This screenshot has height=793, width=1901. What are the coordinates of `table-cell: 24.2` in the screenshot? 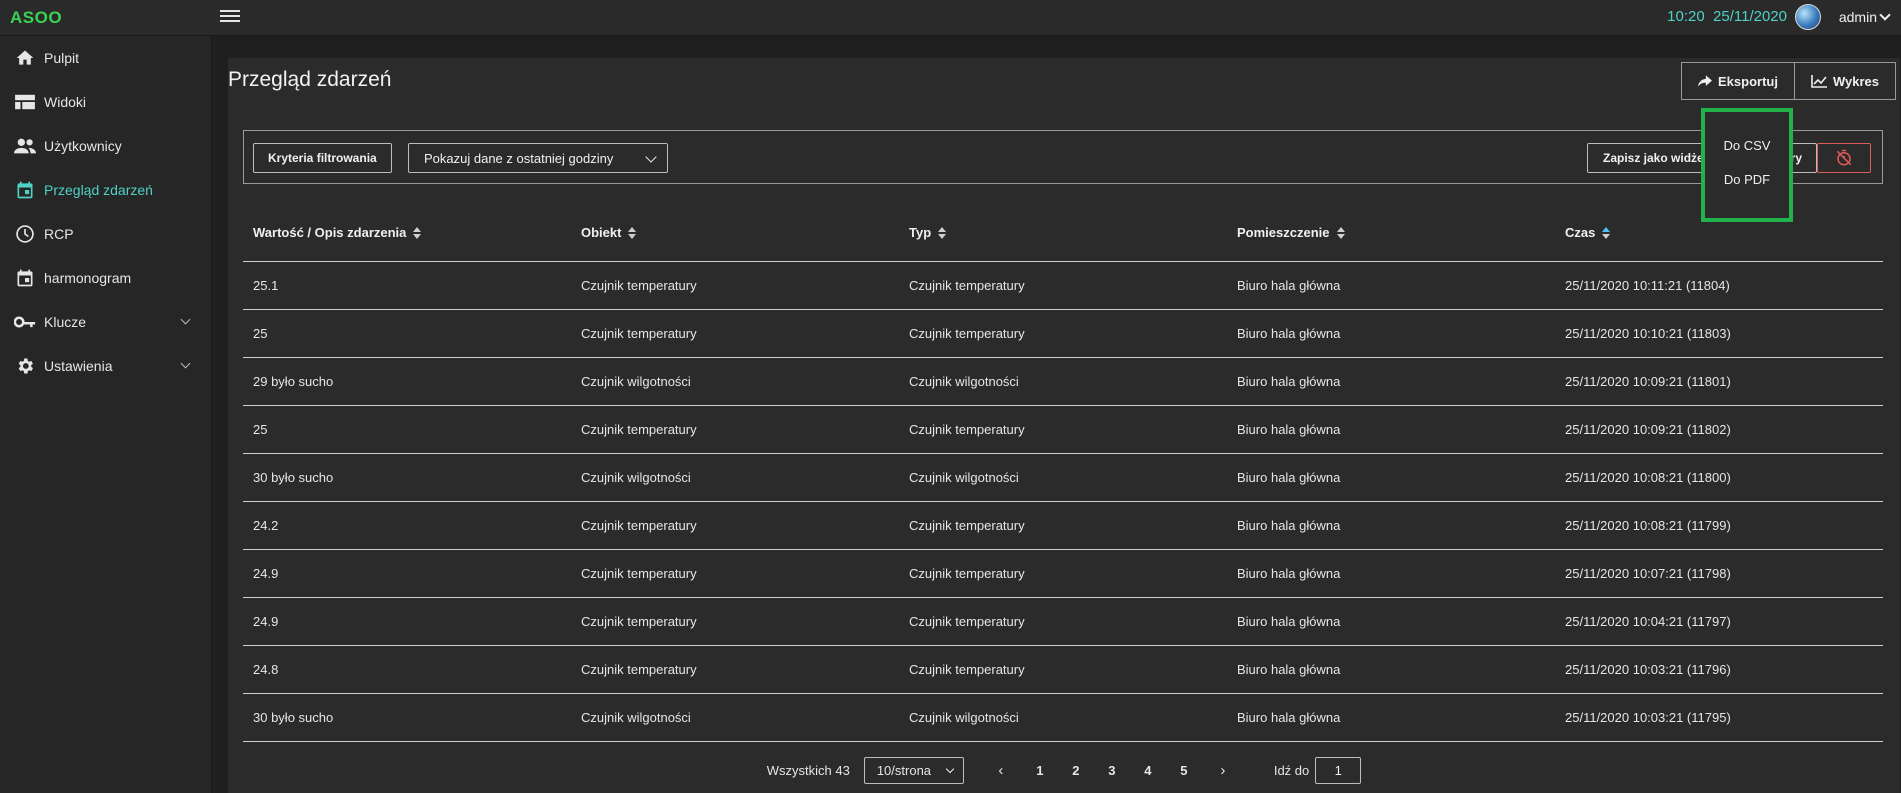 It's located at (407, 525).